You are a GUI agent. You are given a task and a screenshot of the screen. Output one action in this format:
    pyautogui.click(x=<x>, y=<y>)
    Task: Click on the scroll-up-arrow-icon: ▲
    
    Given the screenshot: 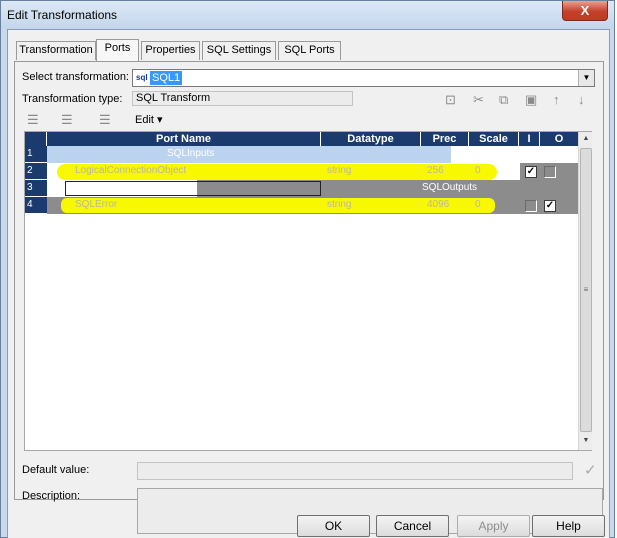 What is the action you would take?
    pyautogui.click(x=586, y=139)
    